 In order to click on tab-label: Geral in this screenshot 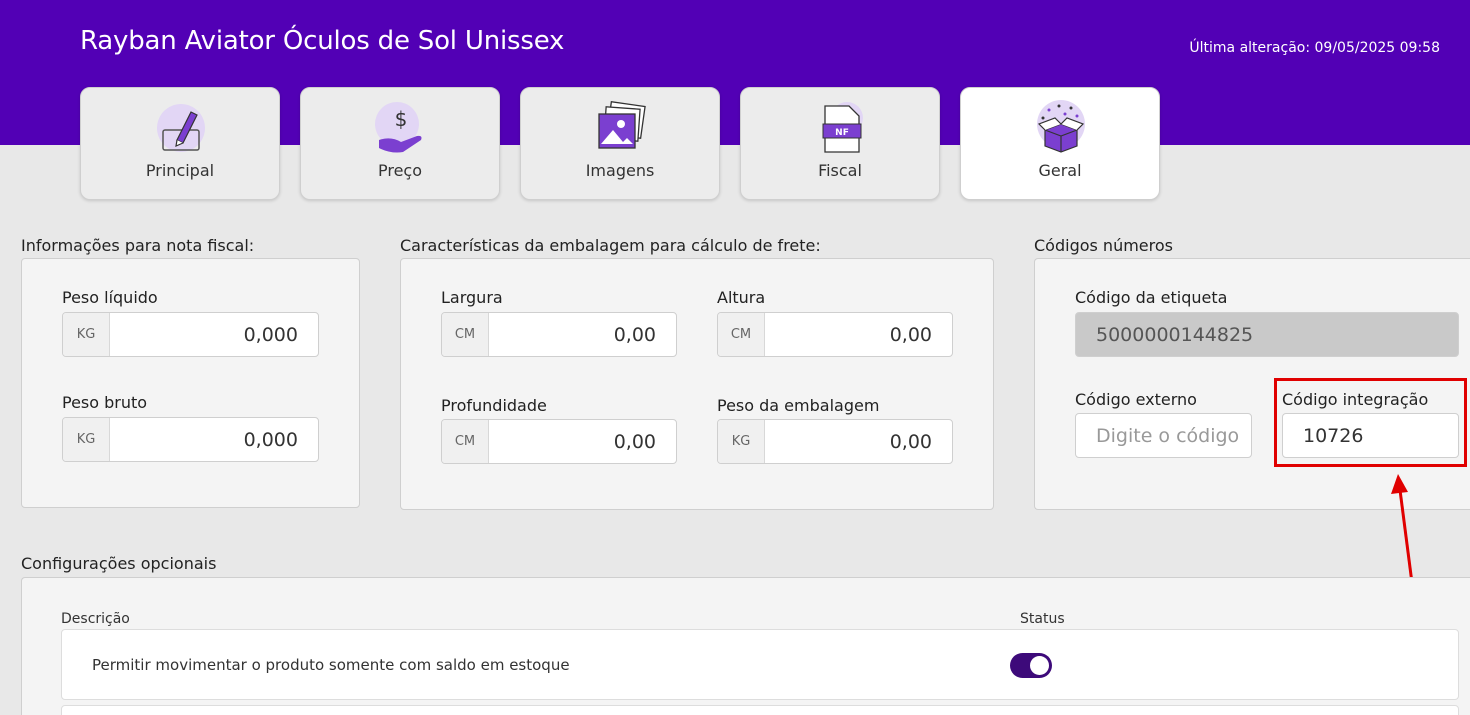, I will do `click(1060, 170)`.